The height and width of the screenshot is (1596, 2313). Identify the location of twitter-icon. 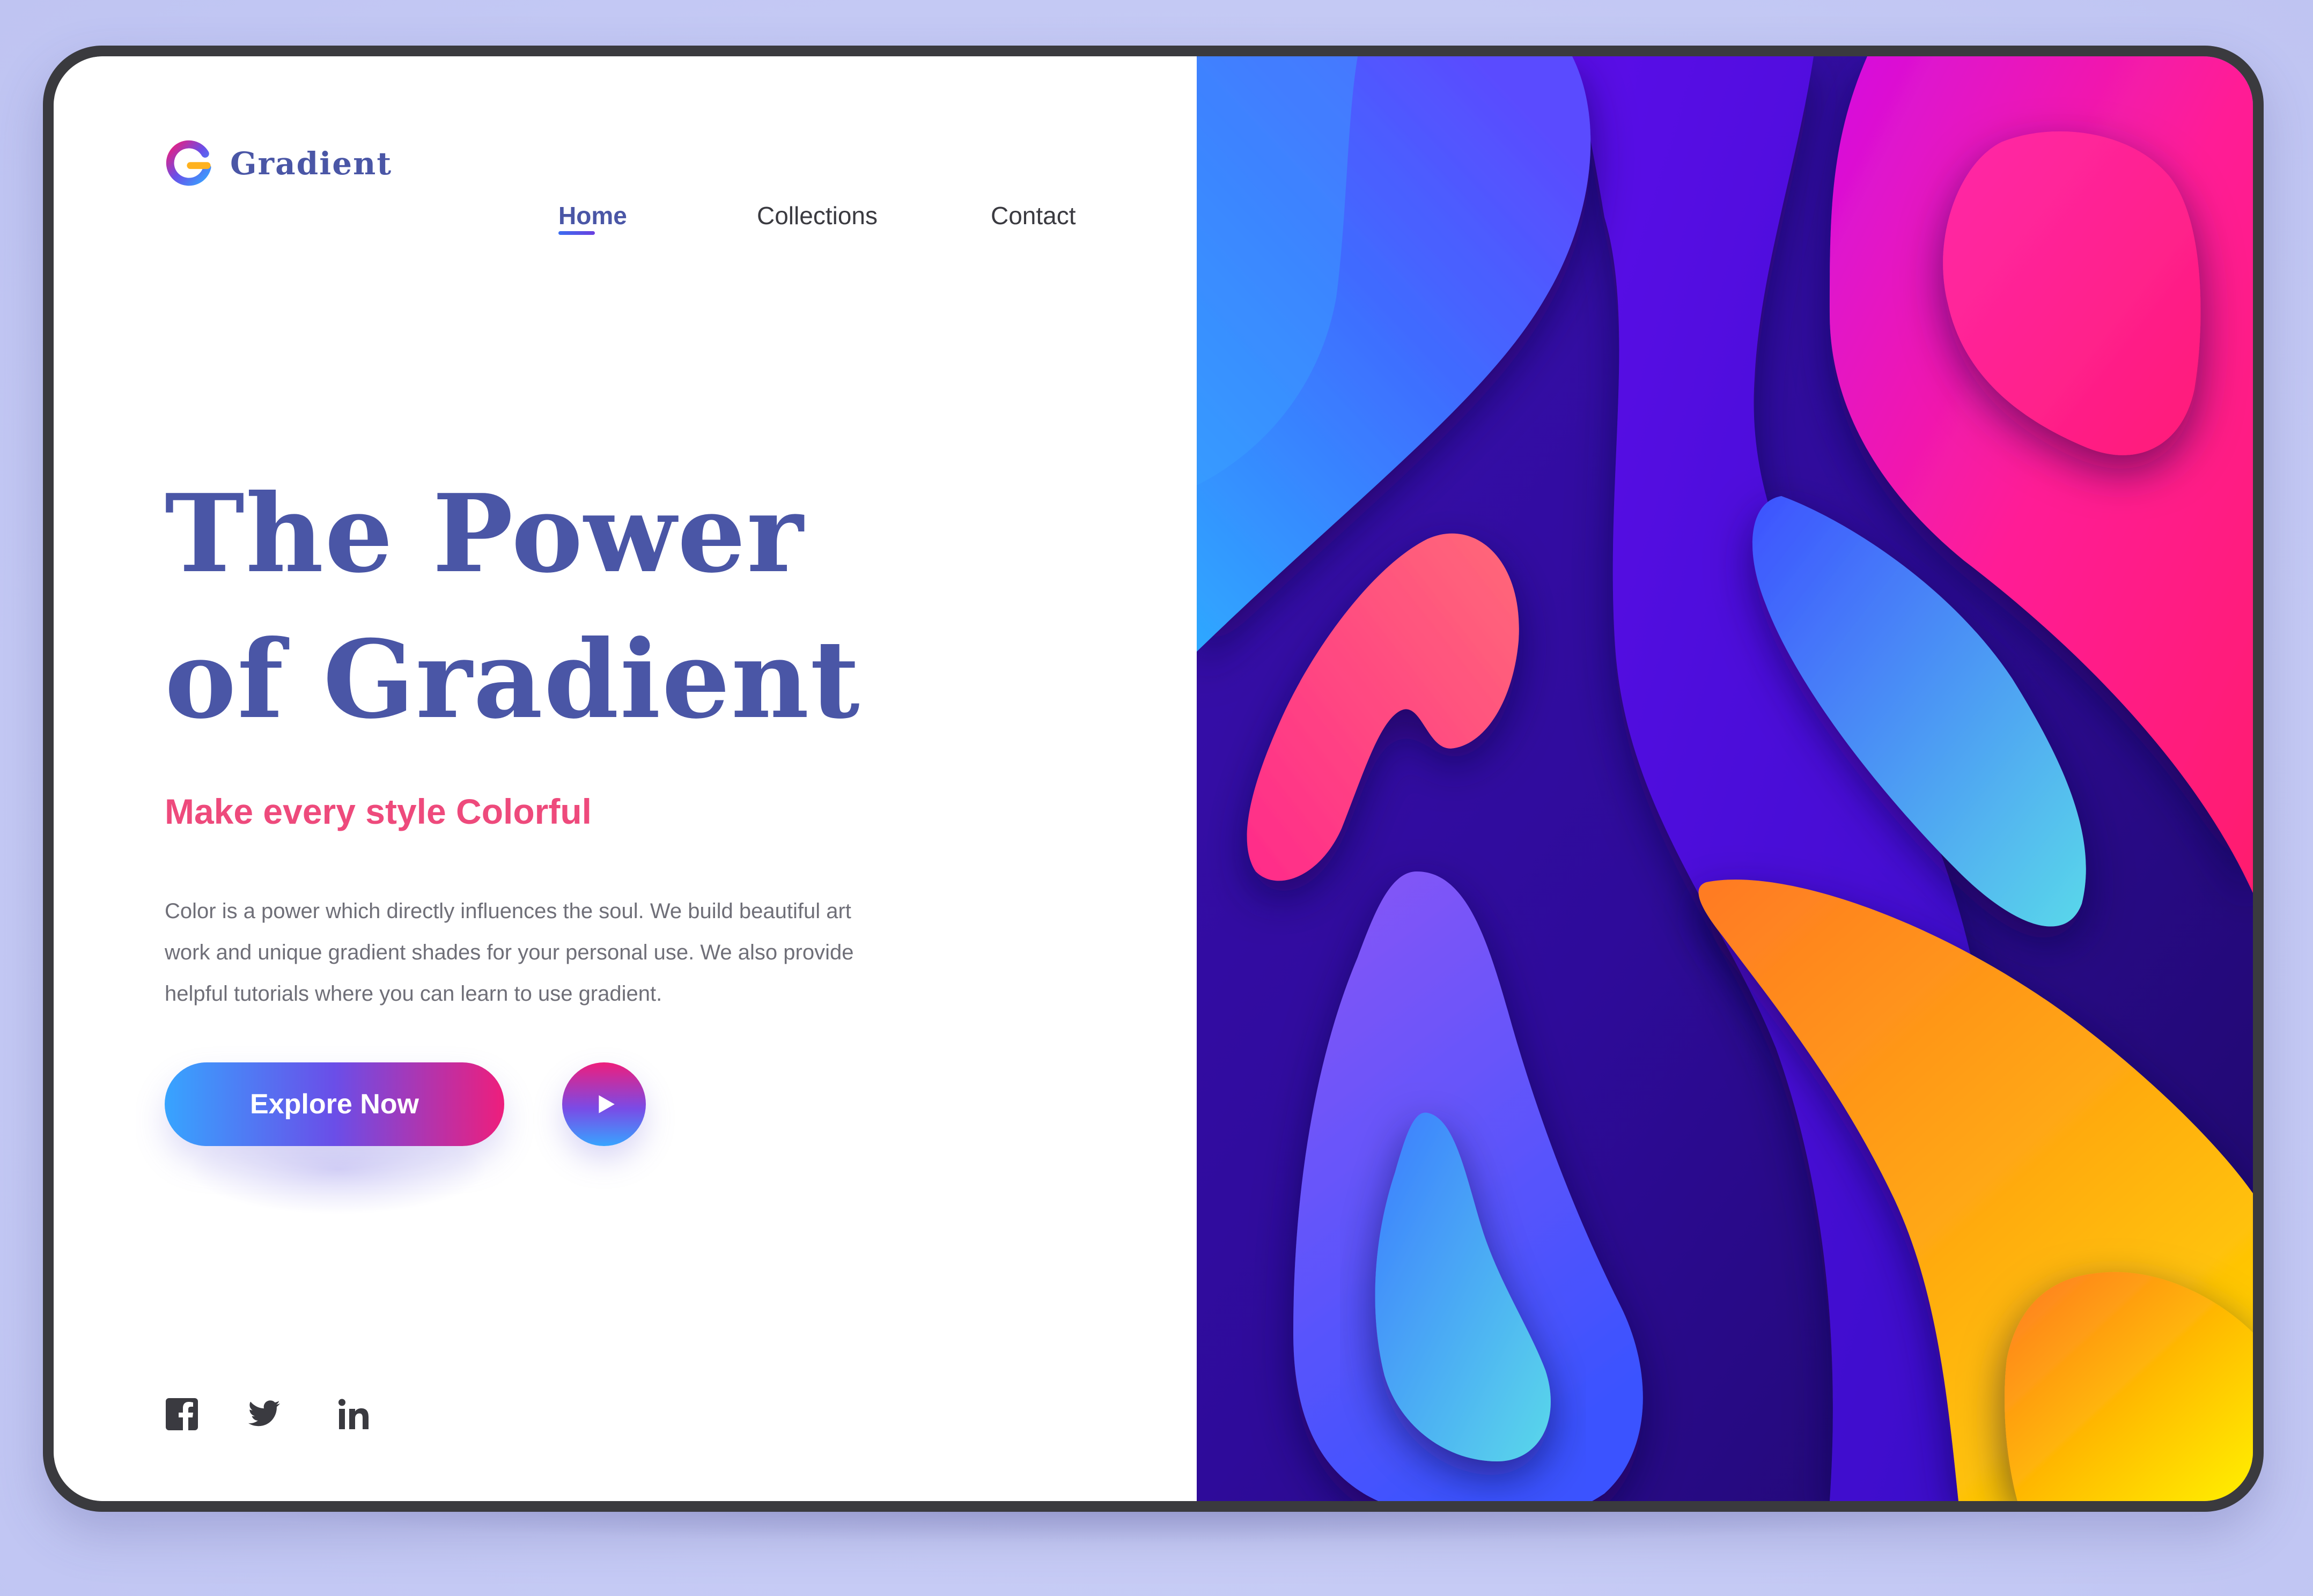
(264, 1413).